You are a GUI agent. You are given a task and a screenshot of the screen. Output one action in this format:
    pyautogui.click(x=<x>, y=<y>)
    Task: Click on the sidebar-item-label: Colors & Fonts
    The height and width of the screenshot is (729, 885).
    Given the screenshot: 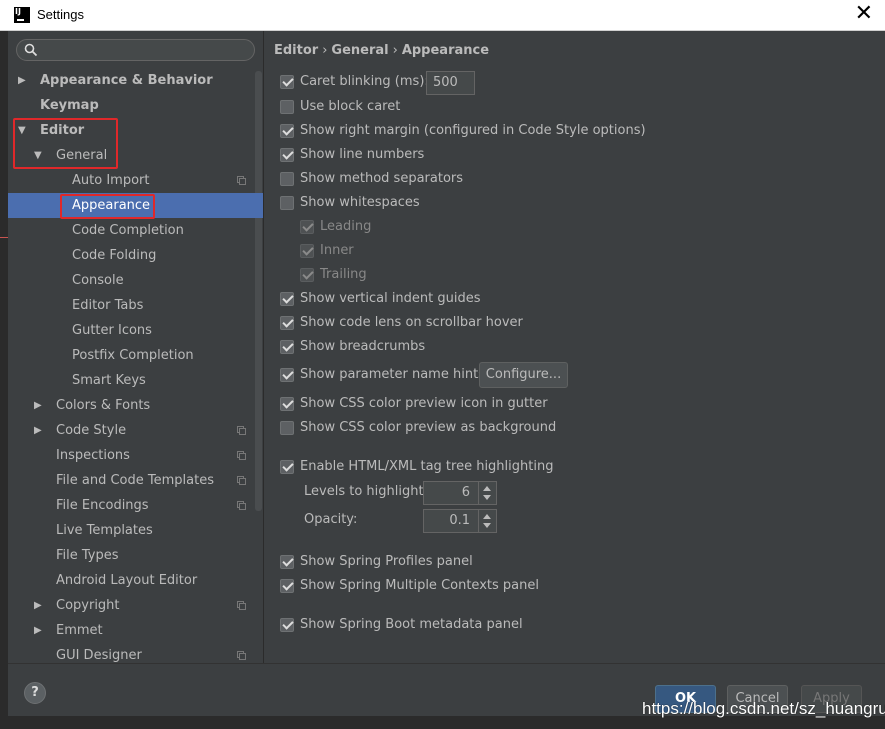 What is the action you would take?
    pyautogui.click(x=103, y=405)
    